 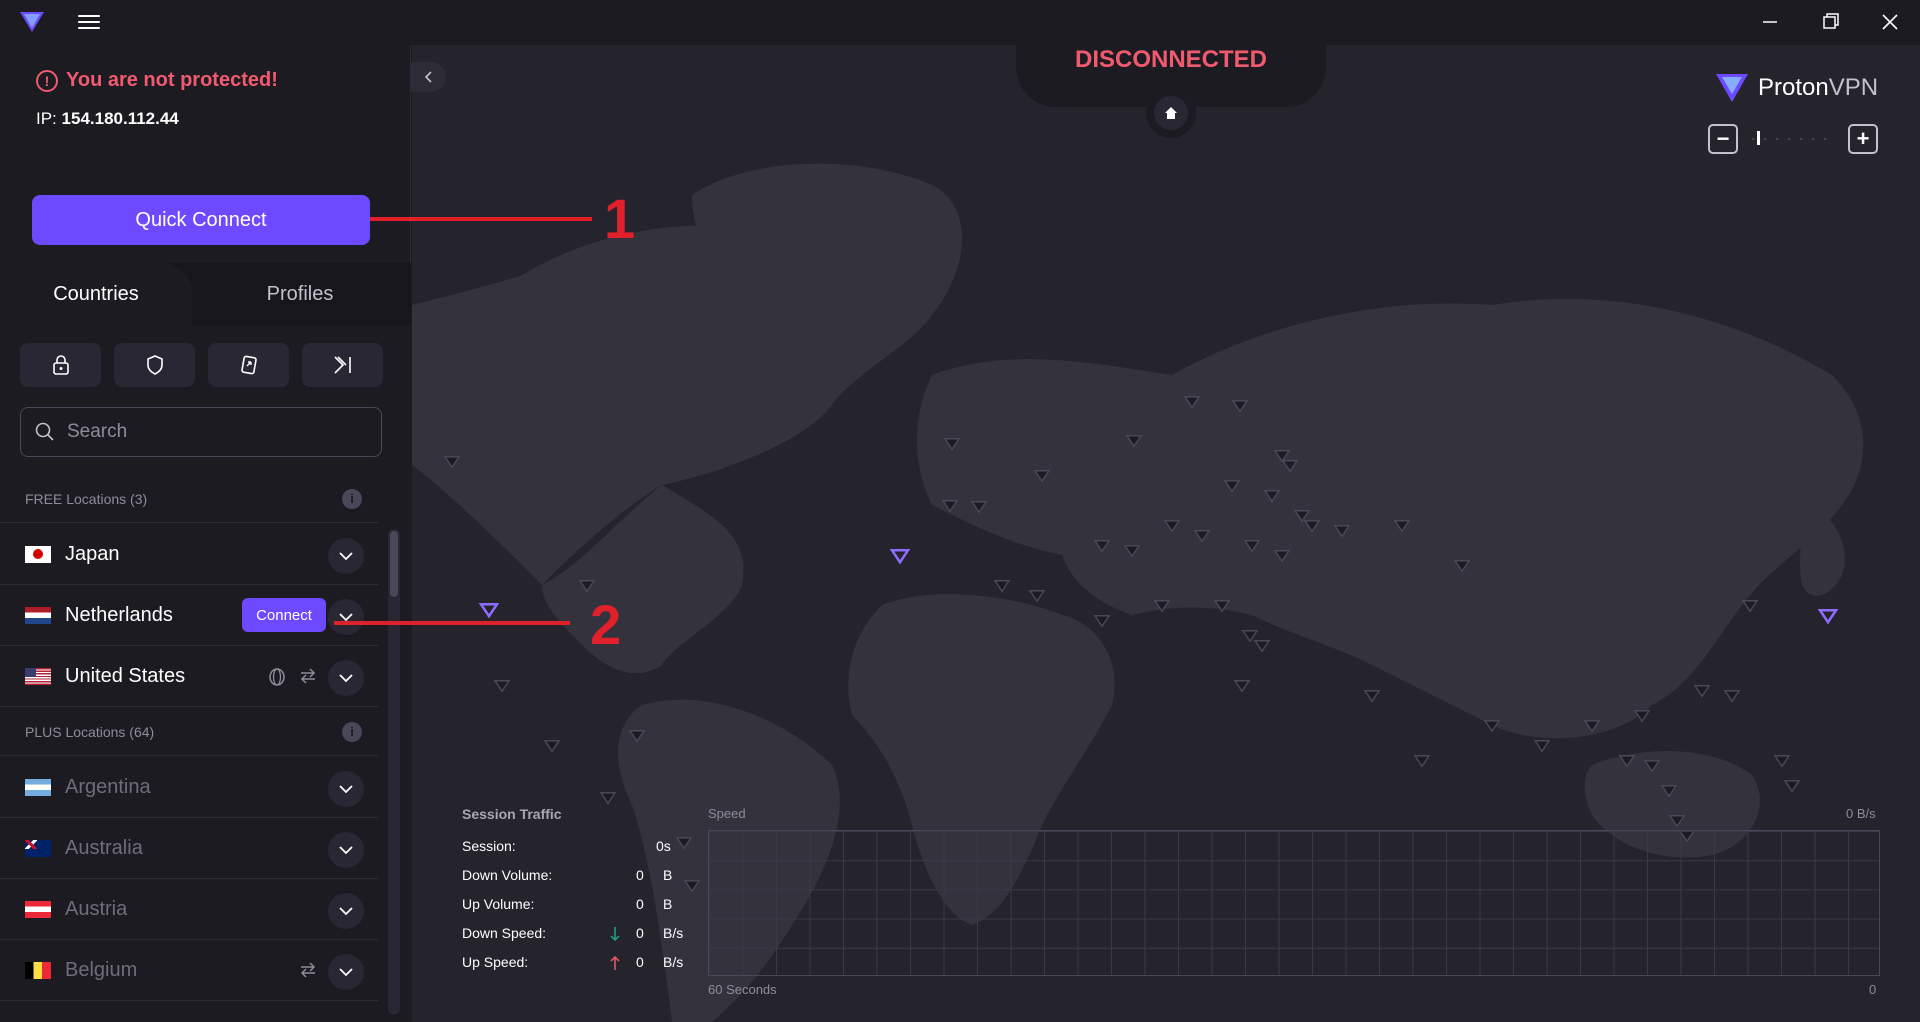 I want to click on restore-icon, so click(x=1830, y=22).